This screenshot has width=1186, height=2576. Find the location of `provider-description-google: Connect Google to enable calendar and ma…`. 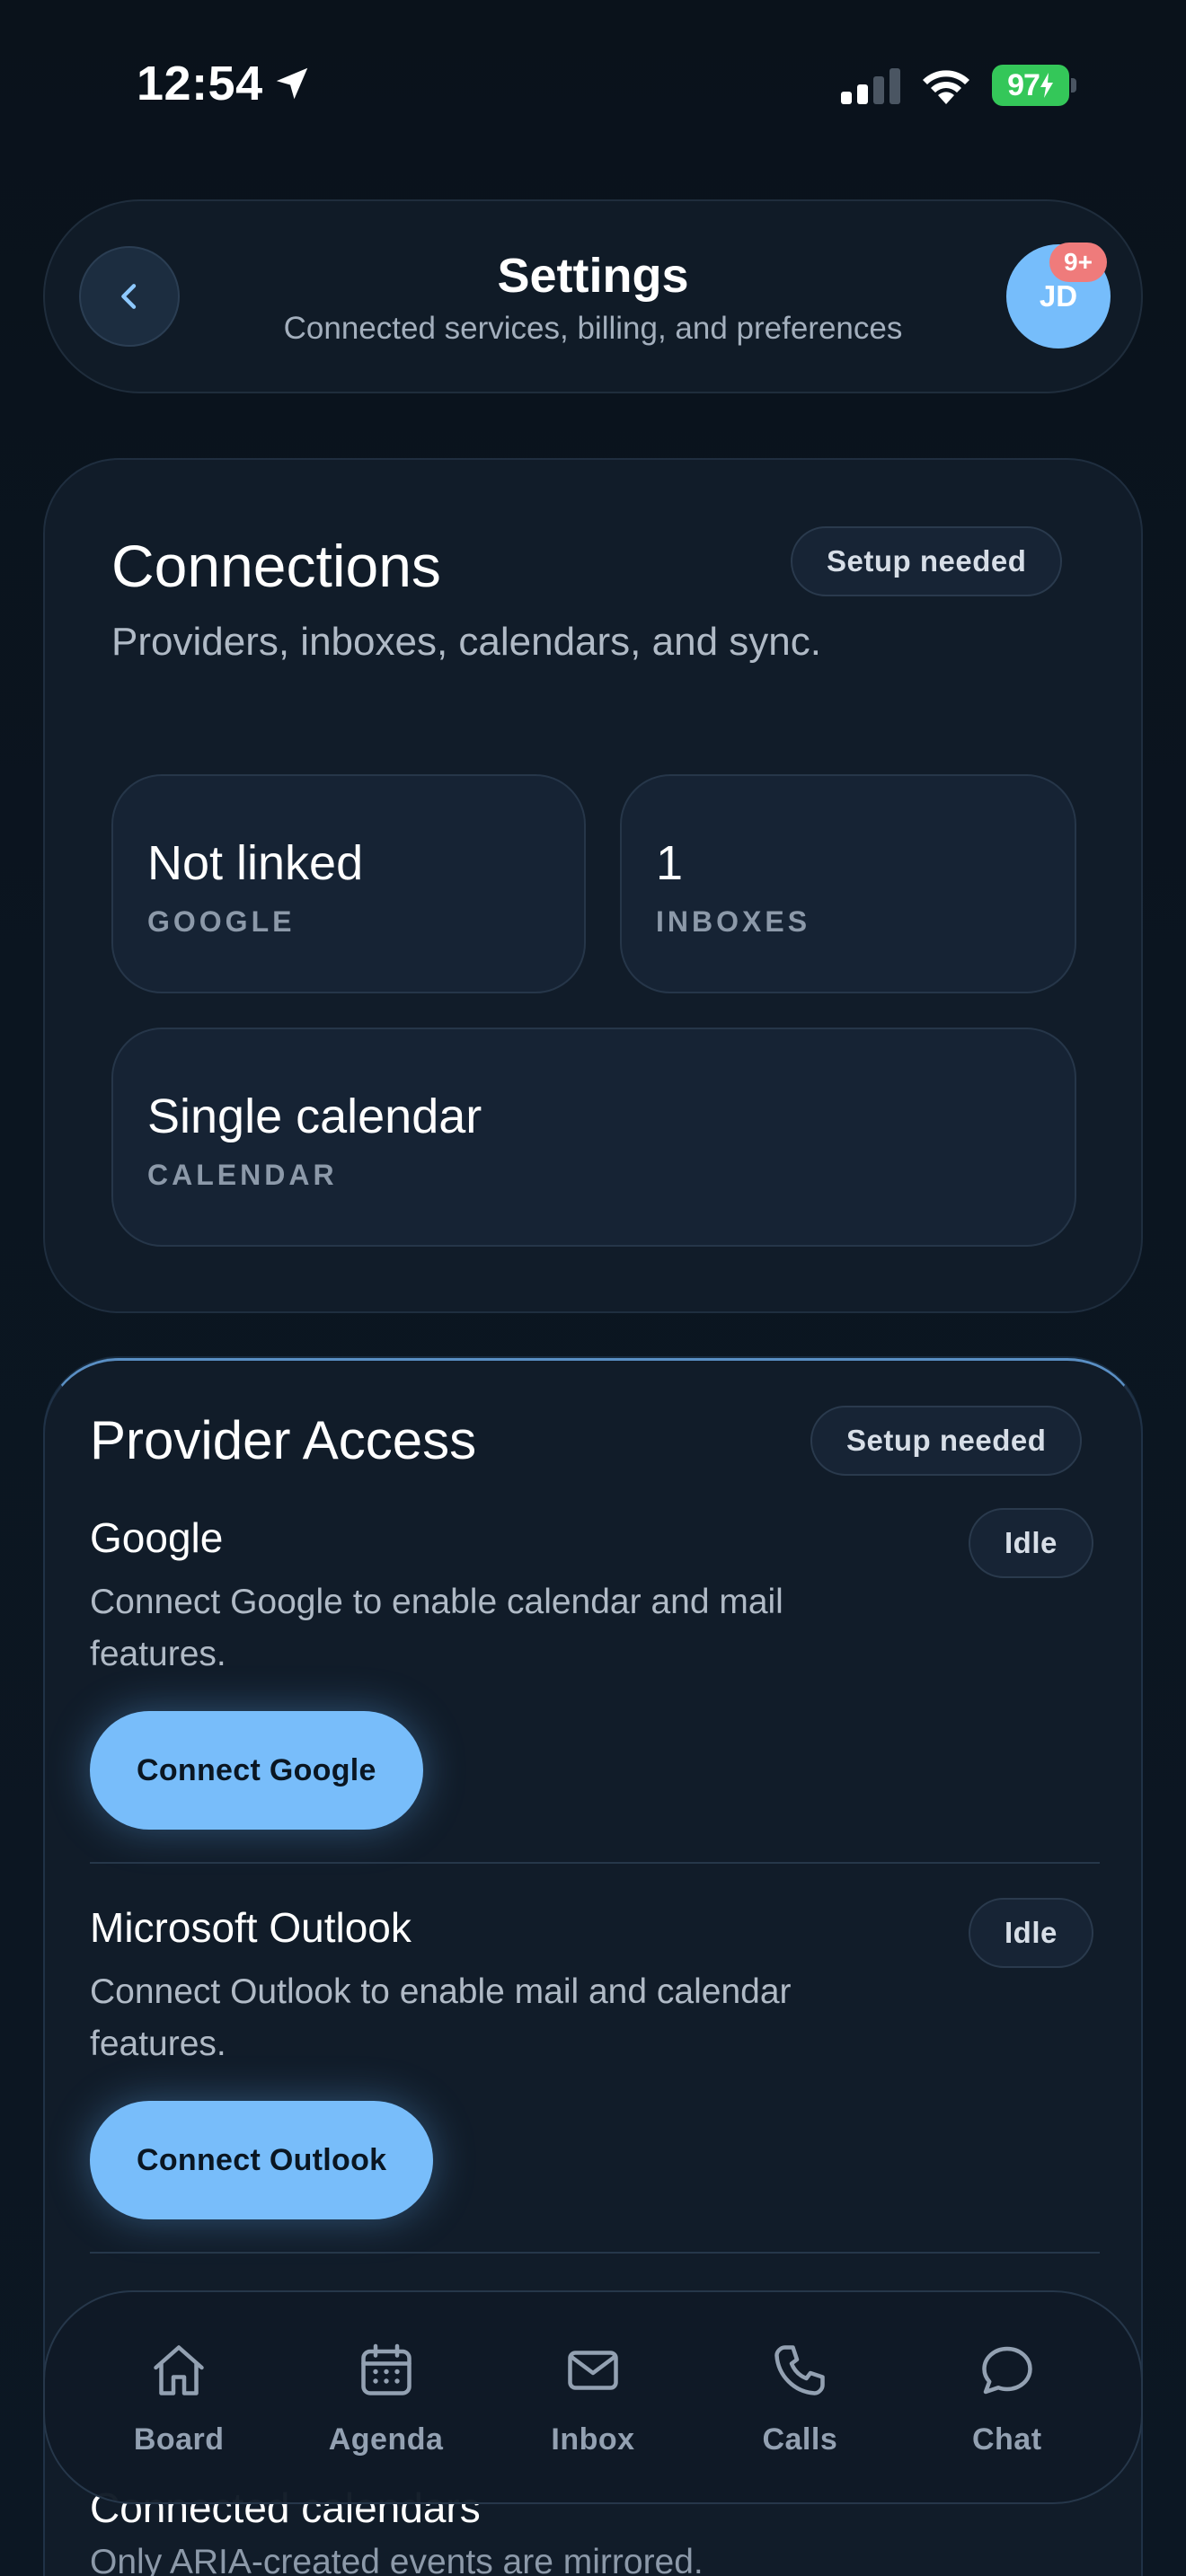

provider-description-google: Connect Google to enable calendar and ma… is located at coordinates (436, 1628).